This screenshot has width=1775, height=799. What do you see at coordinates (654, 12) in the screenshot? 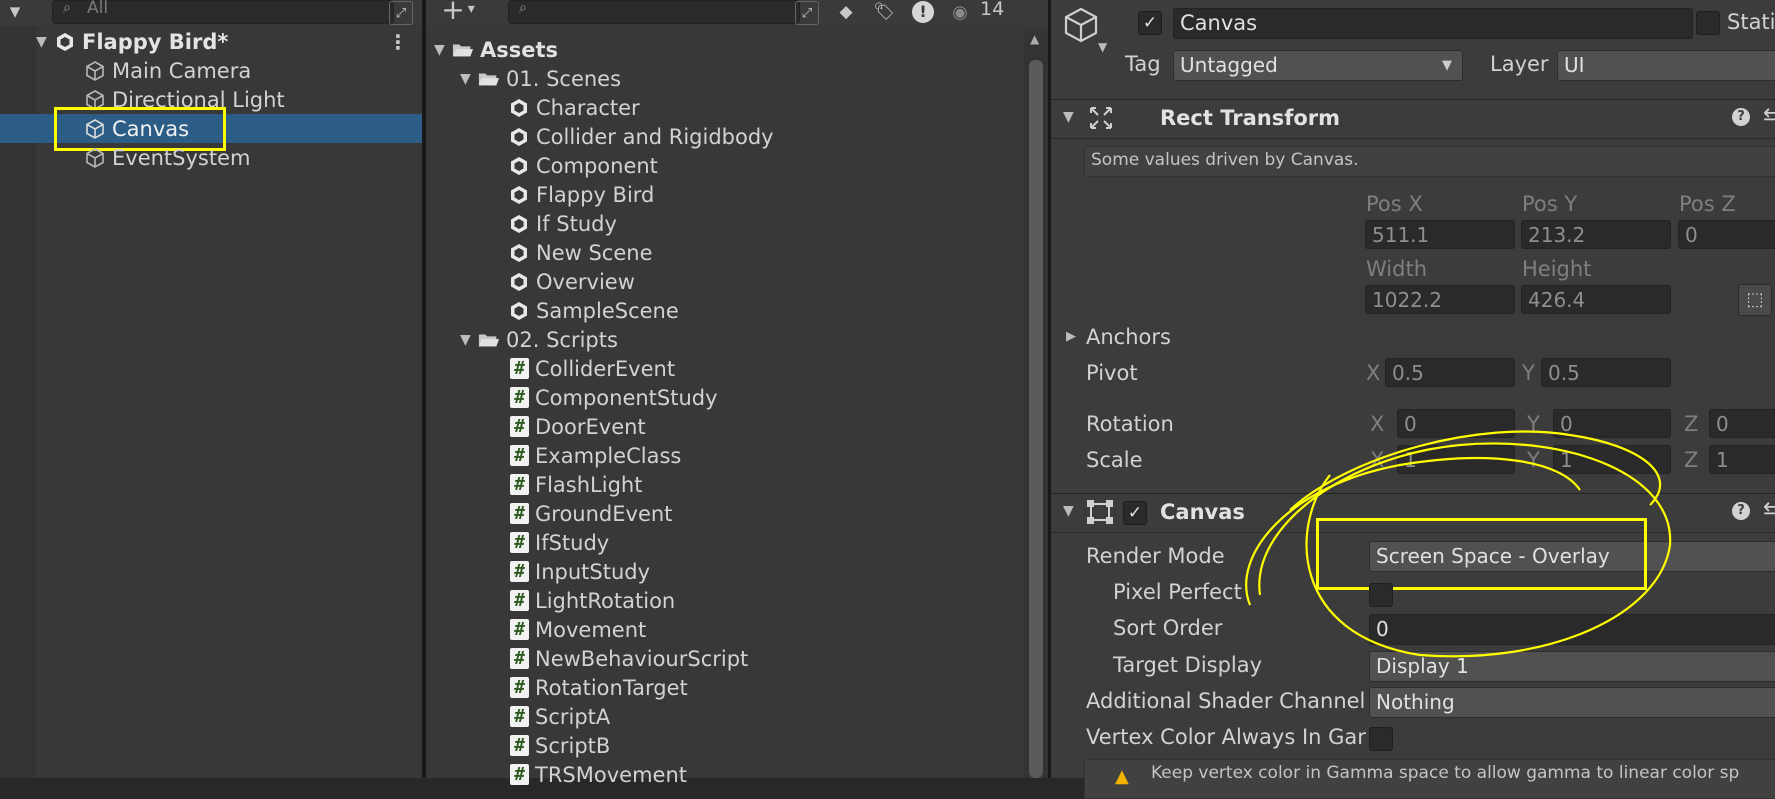
I see `project-search-input: ⌕` at bounding box center [654, 12].